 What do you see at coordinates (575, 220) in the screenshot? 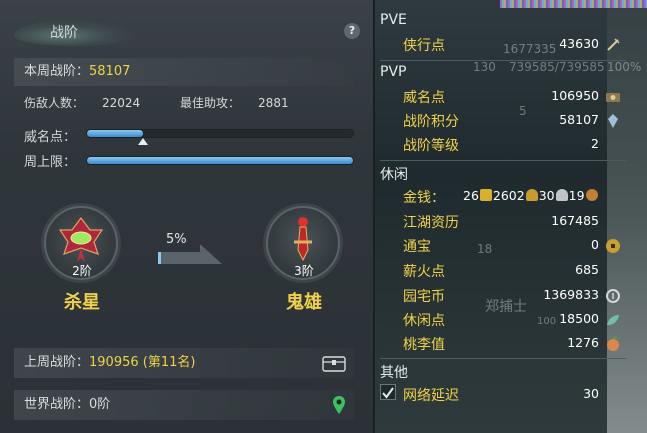
I see `jianghu-value: 167485` at bounding box center [575, 220].